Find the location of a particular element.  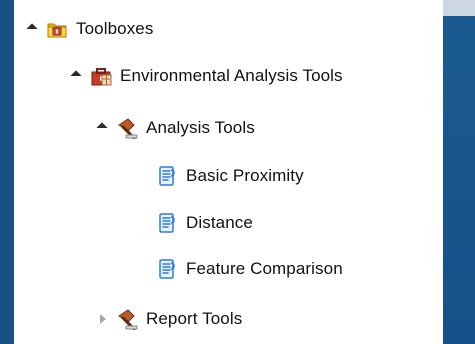

tree-item-distance: Distance is located at coordinates (204, 223).